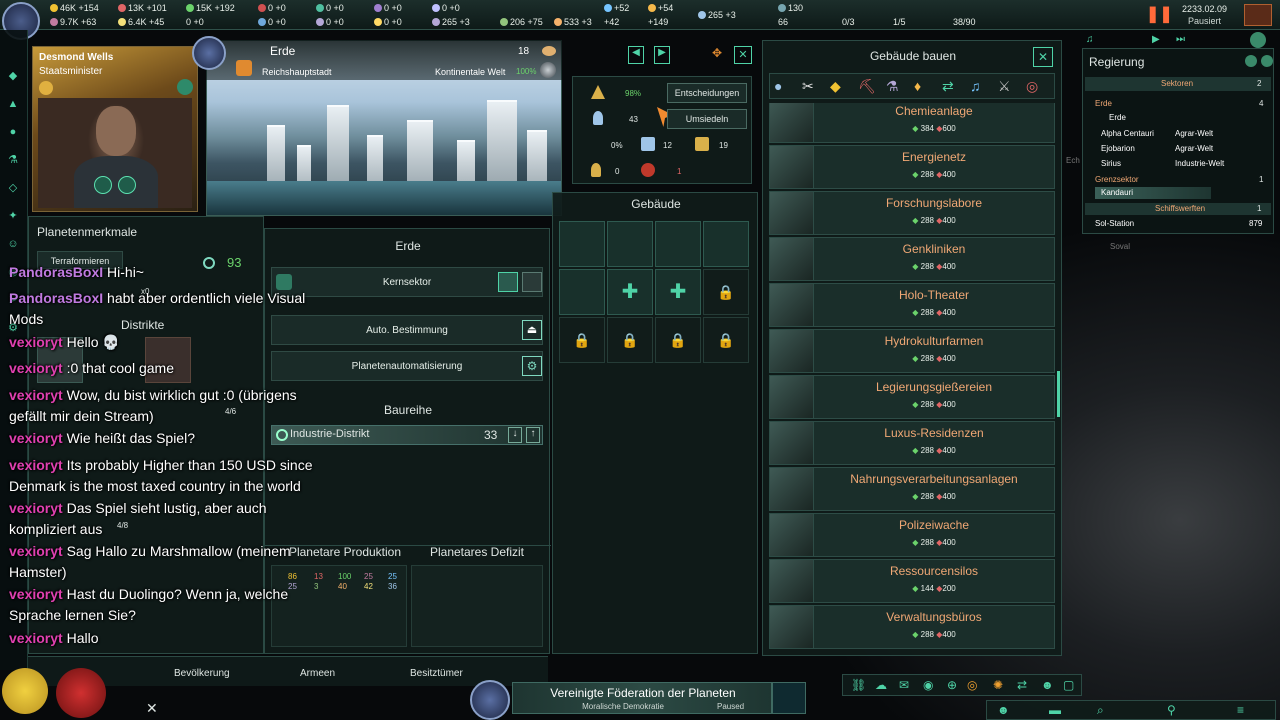 Image resolution: width=1280 pixels, height=720 pixels. I want to click on next-planet-button: ▶, so click(662, 55).